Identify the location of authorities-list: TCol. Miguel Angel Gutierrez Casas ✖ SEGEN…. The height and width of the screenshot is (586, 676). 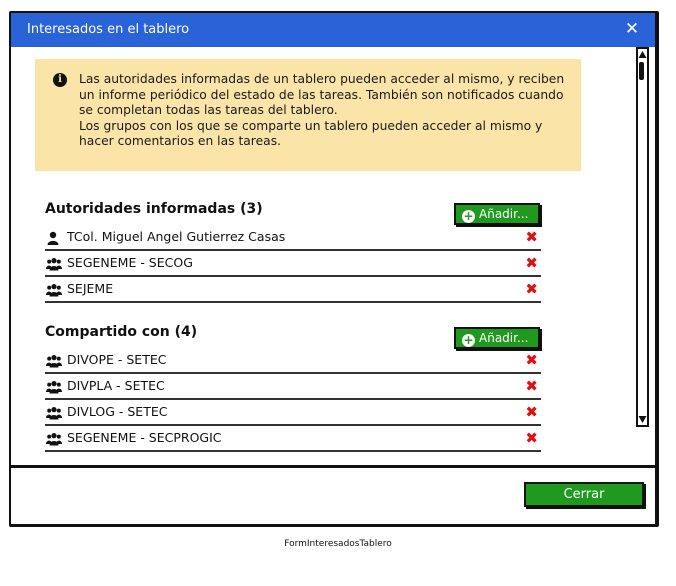
(293, 264).